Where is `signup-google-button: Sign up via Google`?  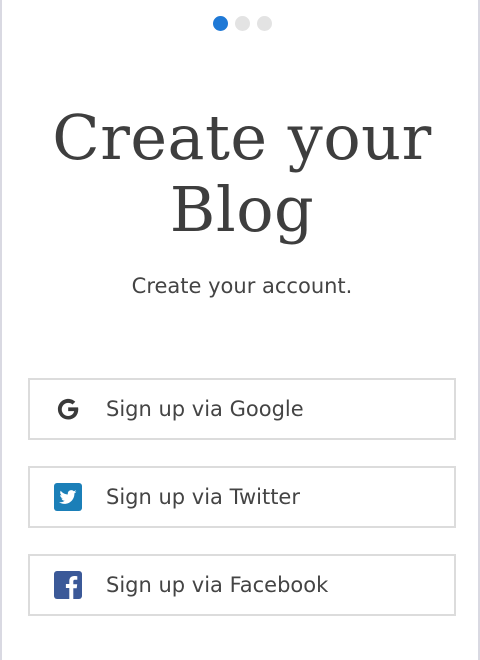
signup-google-button: Sign up via Google is located at coordinates (242, 409).